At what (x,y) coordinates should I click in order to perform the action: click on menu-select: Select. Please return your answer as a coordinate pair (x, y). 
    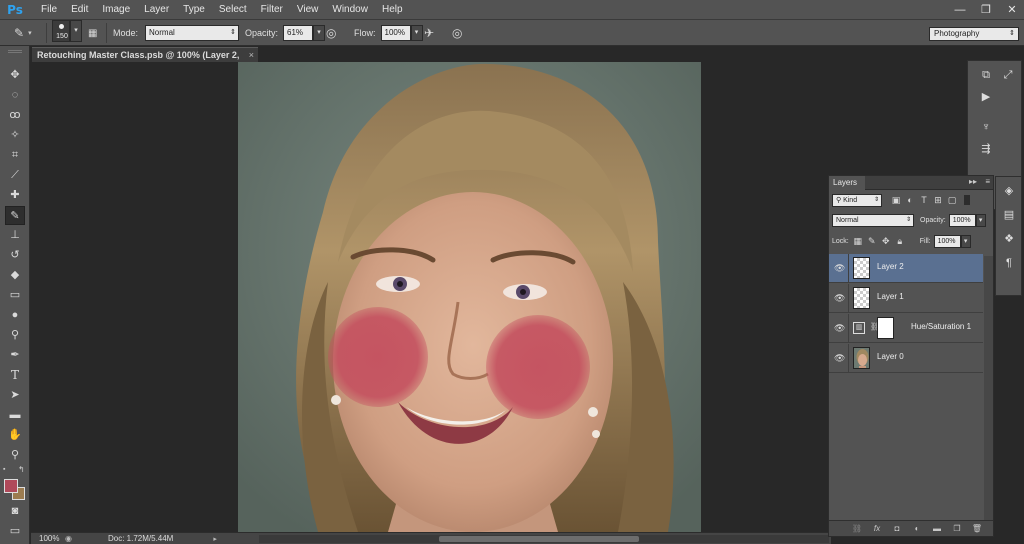
    Looking at the image, I should click on (233, 10).